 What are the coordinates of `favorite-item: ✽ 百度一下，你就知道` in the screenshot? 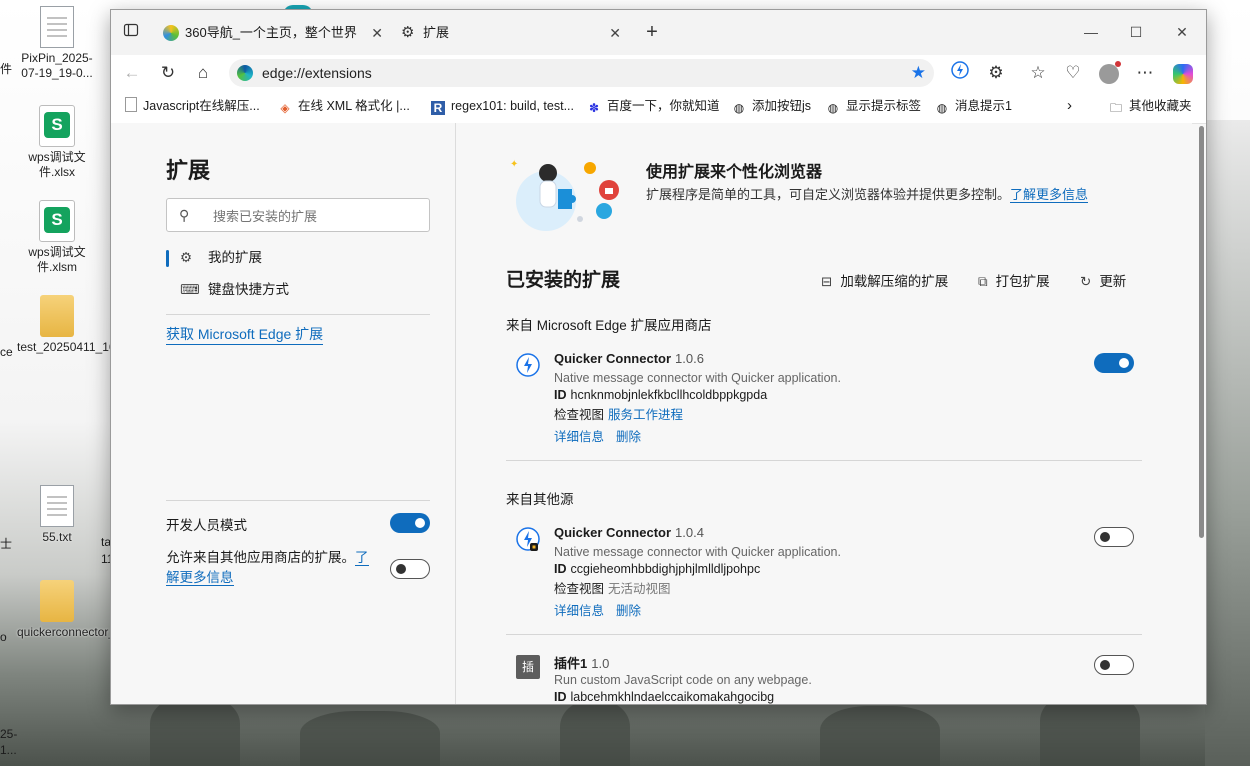 It's located at (653, 106).